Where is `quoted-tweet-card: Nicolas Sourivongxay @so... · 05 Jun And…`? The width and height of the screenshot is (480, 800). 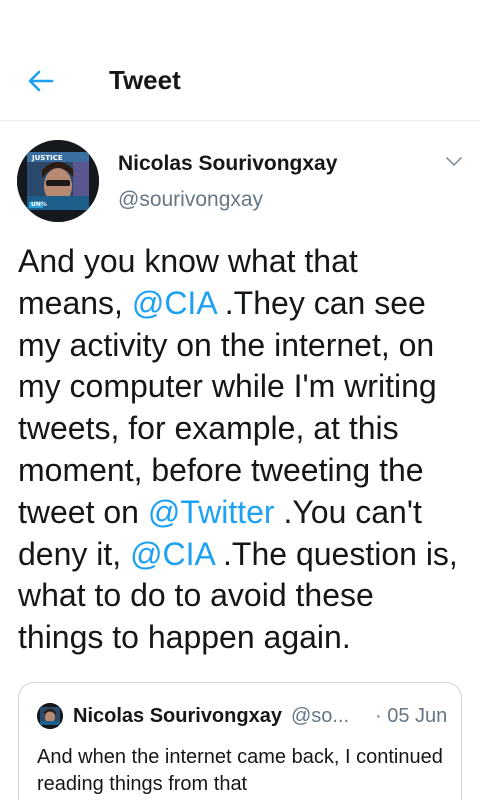
quoted-tweet-card: Nicolas Sourivongxay @so... · 05 Jun And… is located at coordinates (240, 741).